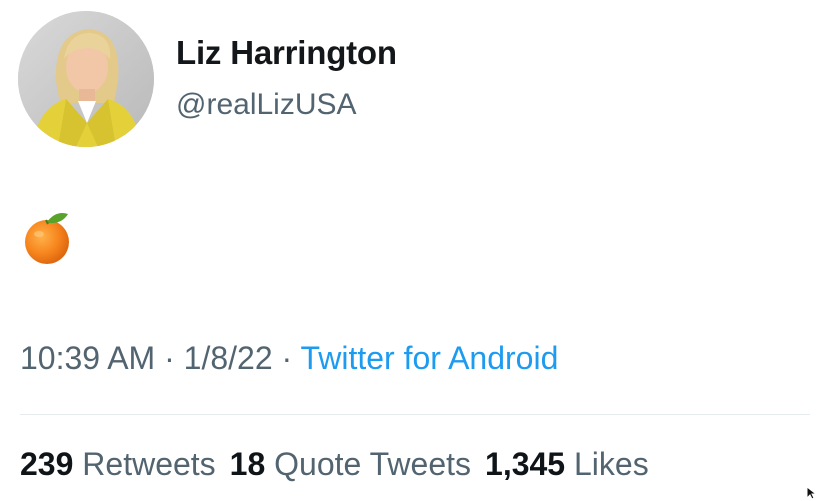 Image resolution: width=828 pixels, height=501 pixels. Describe the element at coordinates (611, 464) in the screenshot. I see `likes-label: Likes` at that location.